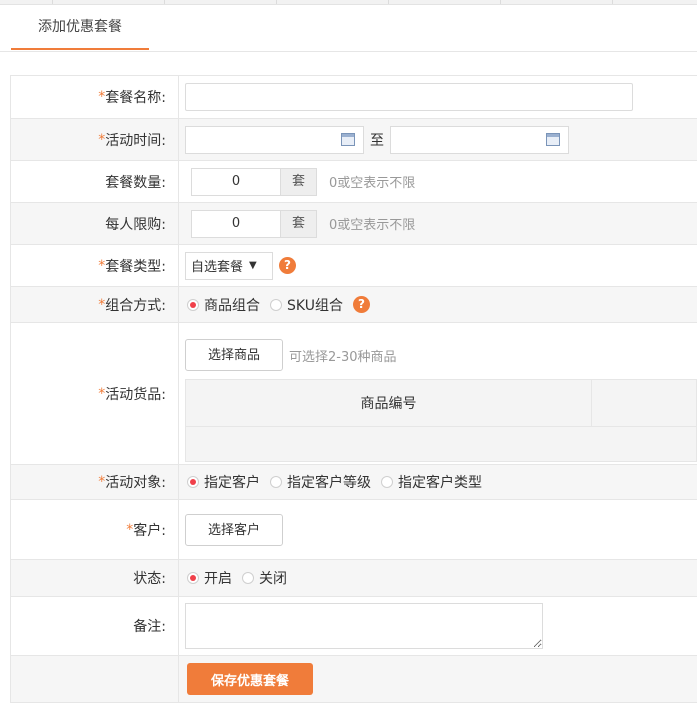 The height and width of the screenshot is (703, 697). Describe the element at coordinates (299, 223) in the screenshot. I see `limit-unit: 套` at that location.